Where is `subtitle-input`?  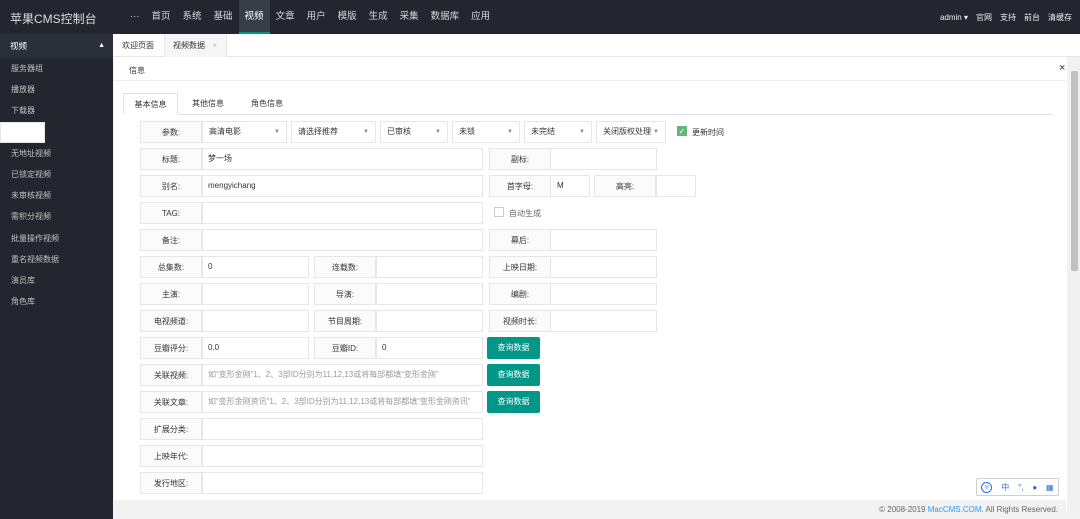 subtitle-input is located at coordinates (603, 159).